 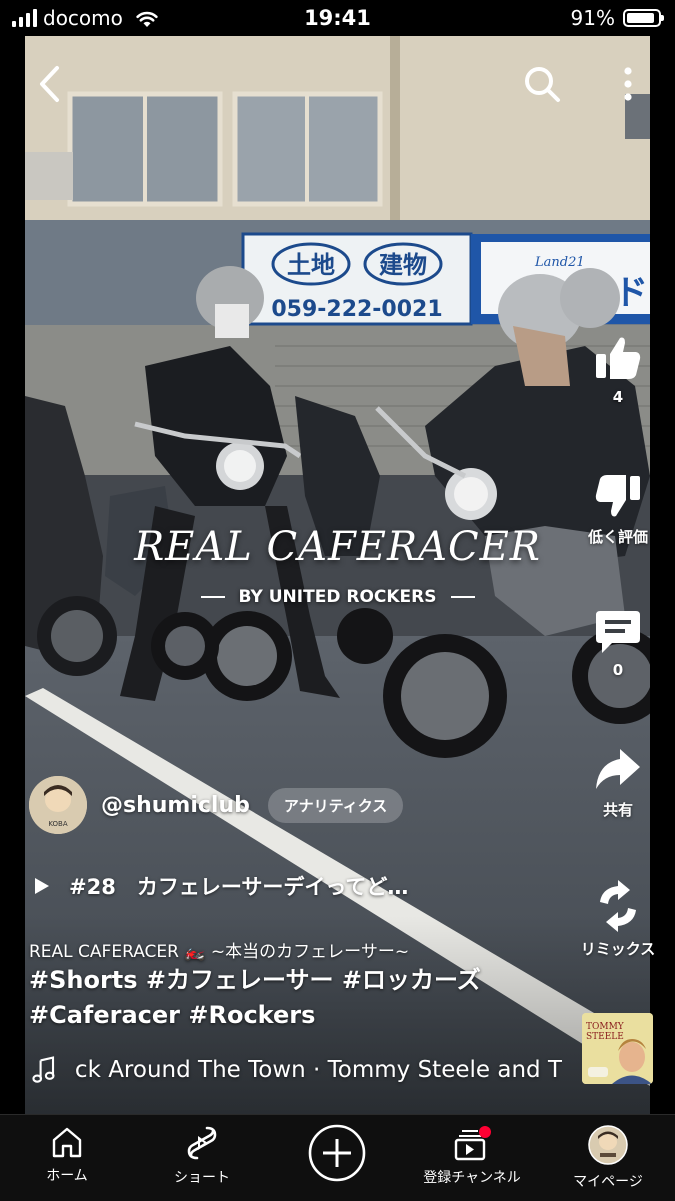 I want to click on album-title-1: TOMMY, so click(x=605, y=1027).